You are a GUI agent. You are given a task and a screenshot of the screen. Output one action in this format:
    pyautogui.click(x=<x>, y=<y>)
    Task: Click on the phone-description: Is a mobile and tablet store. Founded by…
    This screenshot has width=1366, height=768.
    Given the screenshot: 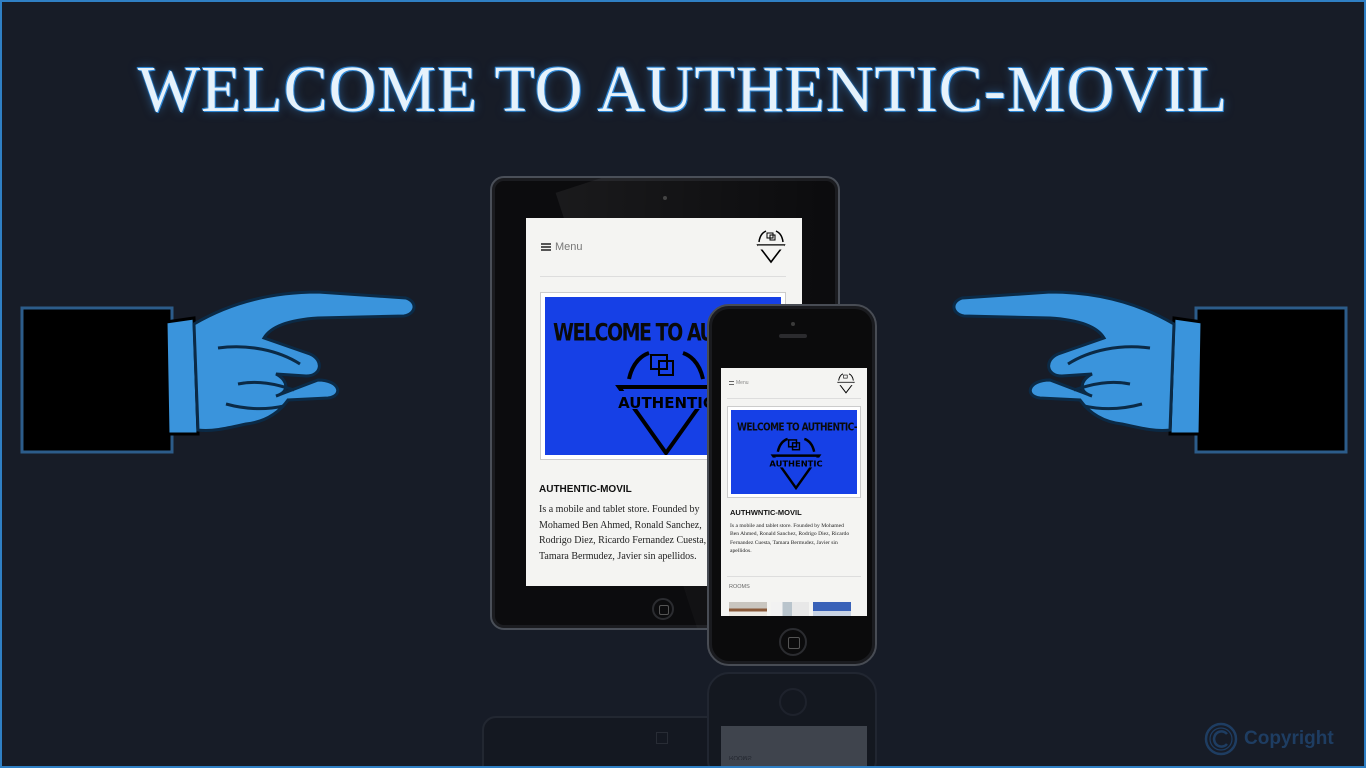 What is the action you would take?
    pyautogui.click(x=790, y=539)
    